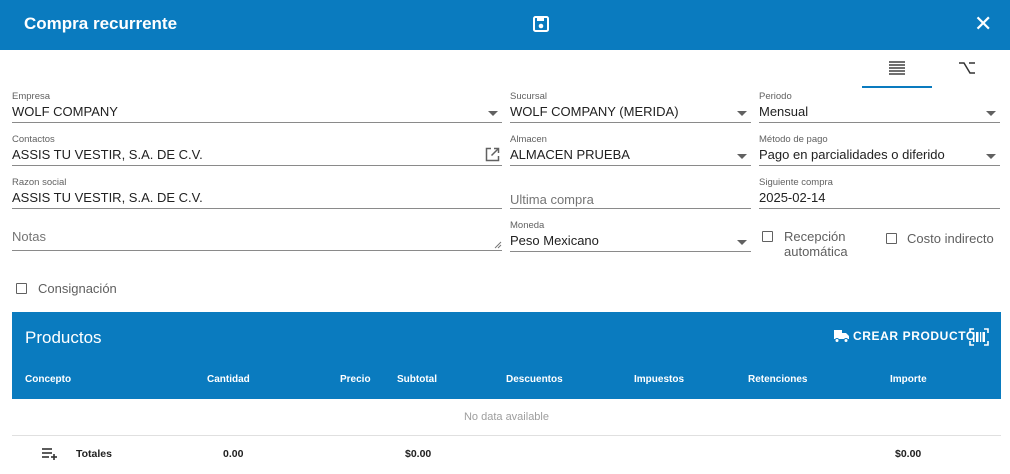 This screenshot has height=474, width=1010. What do you see at coordinates (541, 24) in the screenshot?
I see `save-icon` at bounding box center [541, 24].